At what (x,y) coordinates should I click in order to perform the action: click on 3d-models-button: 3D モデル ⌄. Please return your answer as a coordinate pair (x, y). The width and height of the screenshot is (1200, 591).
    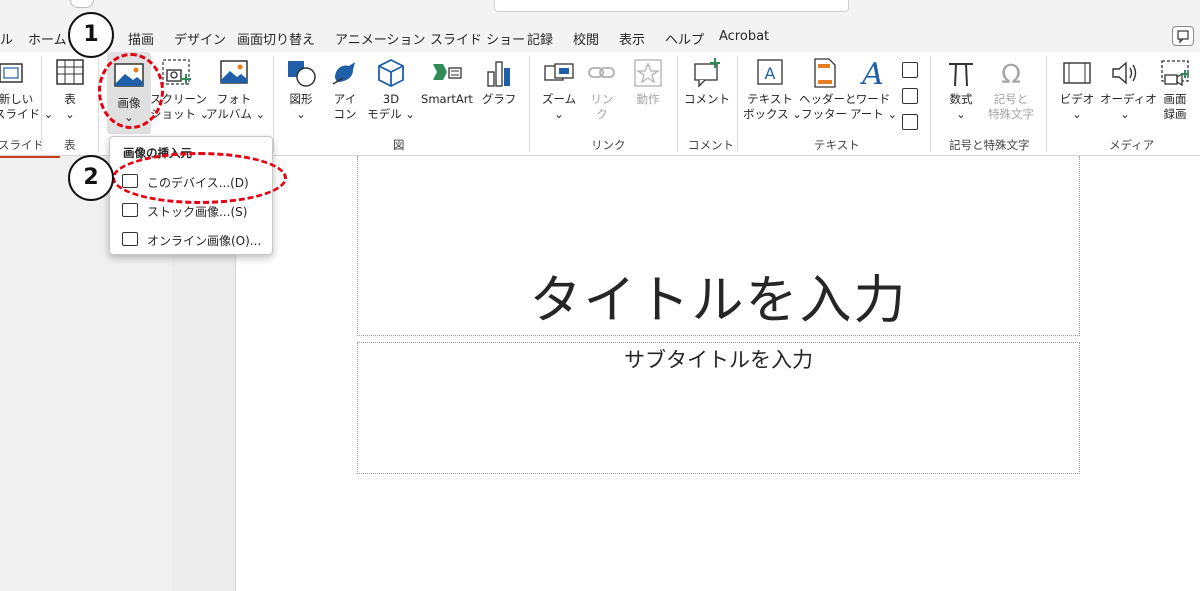
    Looking at the image, I should click on (391, 87).